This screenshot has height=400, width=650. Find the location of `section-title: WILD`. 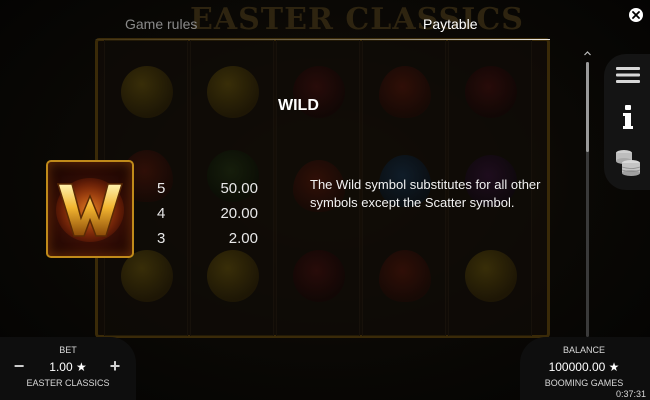

section-title: WILD is located at coordinates (298, 105).